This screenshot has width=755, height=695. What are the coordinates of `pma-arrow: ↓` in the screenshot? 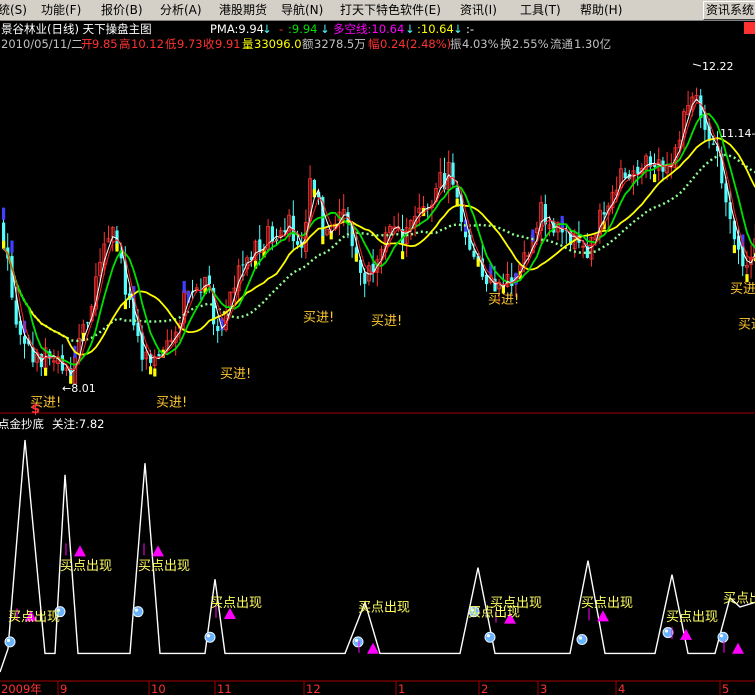 It's located at (267, 29).